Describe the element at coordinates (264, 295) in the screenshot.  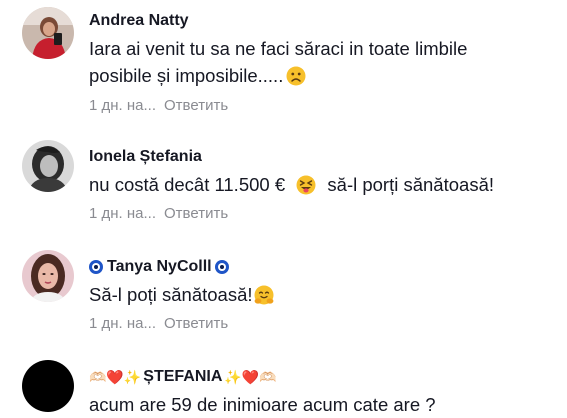
I see `hugging-face-icon` at that location.